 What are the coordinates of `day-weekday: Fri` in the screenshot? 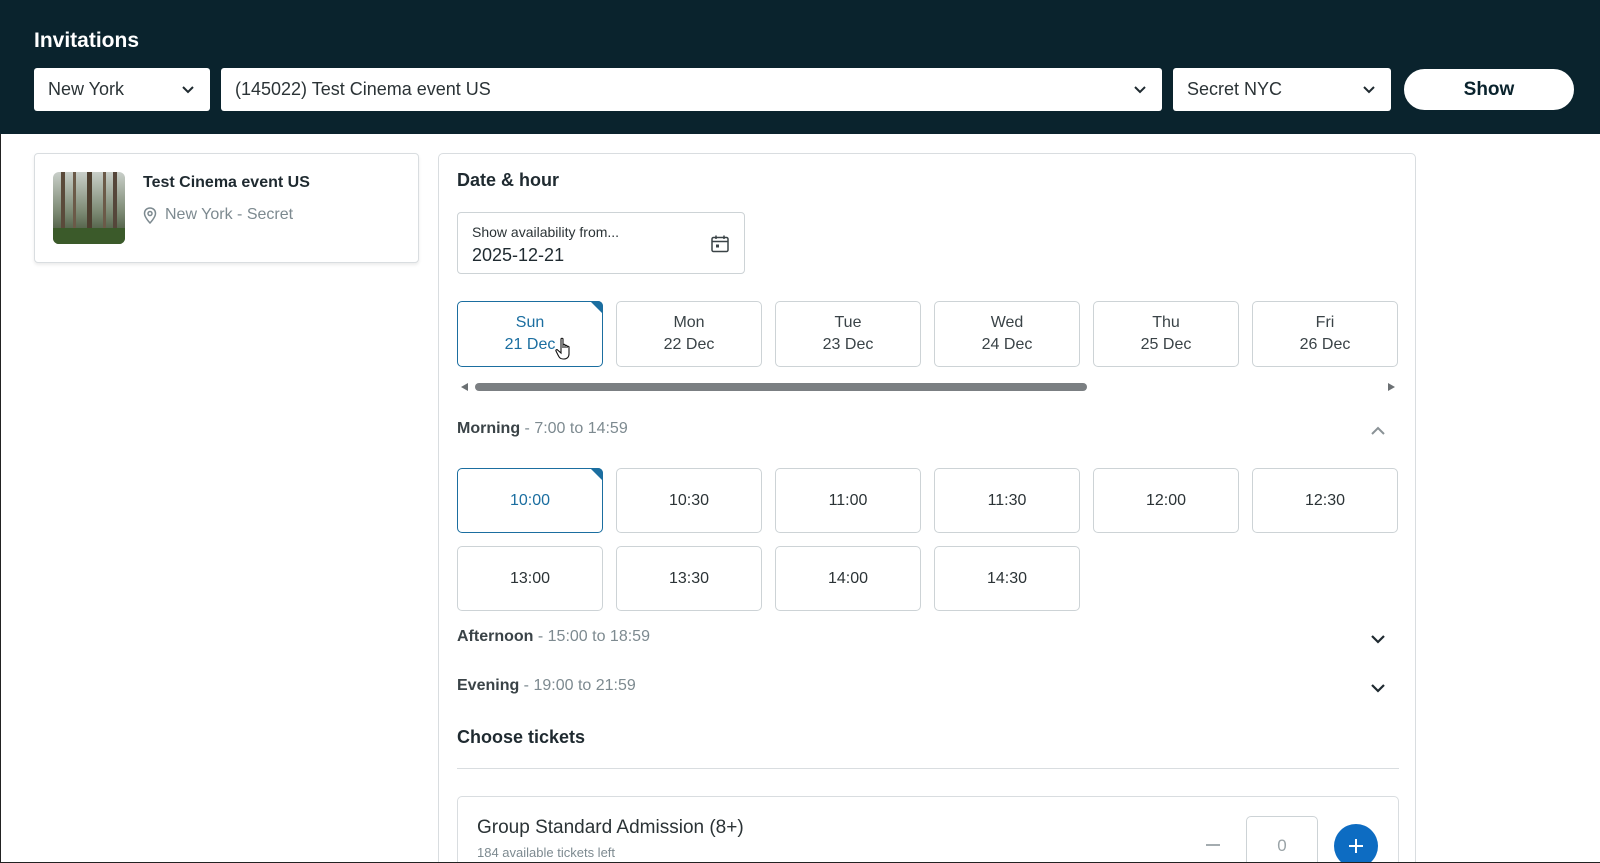 It's located at (1325, 322).